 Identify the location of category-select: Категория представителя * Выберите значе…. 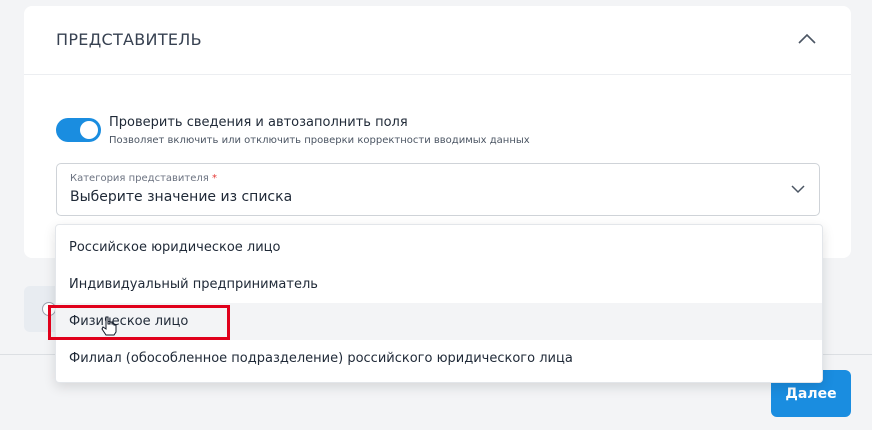
(438, 189).